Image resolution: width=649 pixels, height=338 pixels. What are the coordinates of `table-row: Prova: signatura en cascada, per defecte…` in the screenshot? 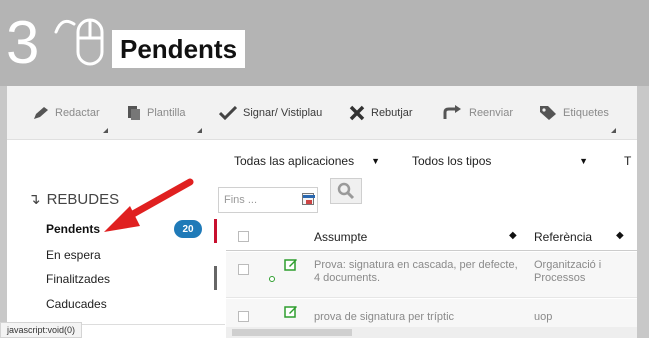 It's located at (431, 275).